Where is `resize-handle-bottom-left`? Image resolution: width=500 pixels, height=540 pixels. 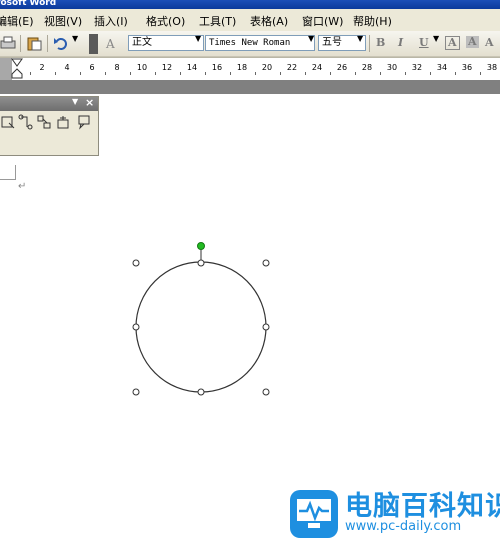
resize-handle-bottom-left is located at coordinates (136, 392).